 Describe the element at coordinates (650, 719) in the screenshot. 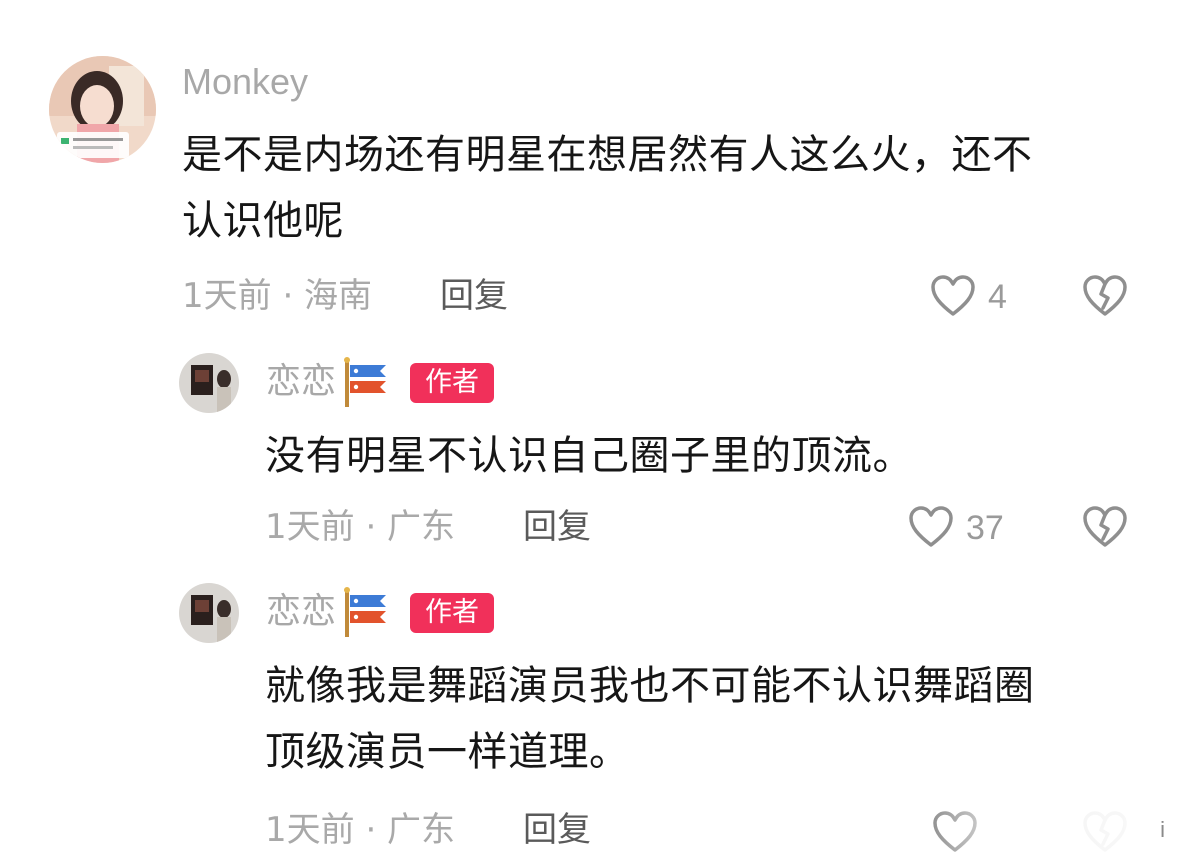

I see `comment-text: 就像我是舞蹈演员我也不可能不认识舞蹈圈 顶级演员一样道理。` at that location.